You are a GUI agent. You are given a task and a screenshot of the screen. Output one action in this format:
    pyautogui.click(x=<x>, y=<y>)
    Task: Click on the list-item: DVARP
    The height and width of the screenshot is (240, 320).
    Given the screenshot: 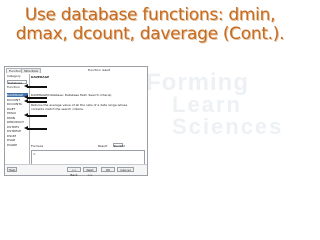 What is the action you would take?
    pyautogui.click(x=17, y=145)
    